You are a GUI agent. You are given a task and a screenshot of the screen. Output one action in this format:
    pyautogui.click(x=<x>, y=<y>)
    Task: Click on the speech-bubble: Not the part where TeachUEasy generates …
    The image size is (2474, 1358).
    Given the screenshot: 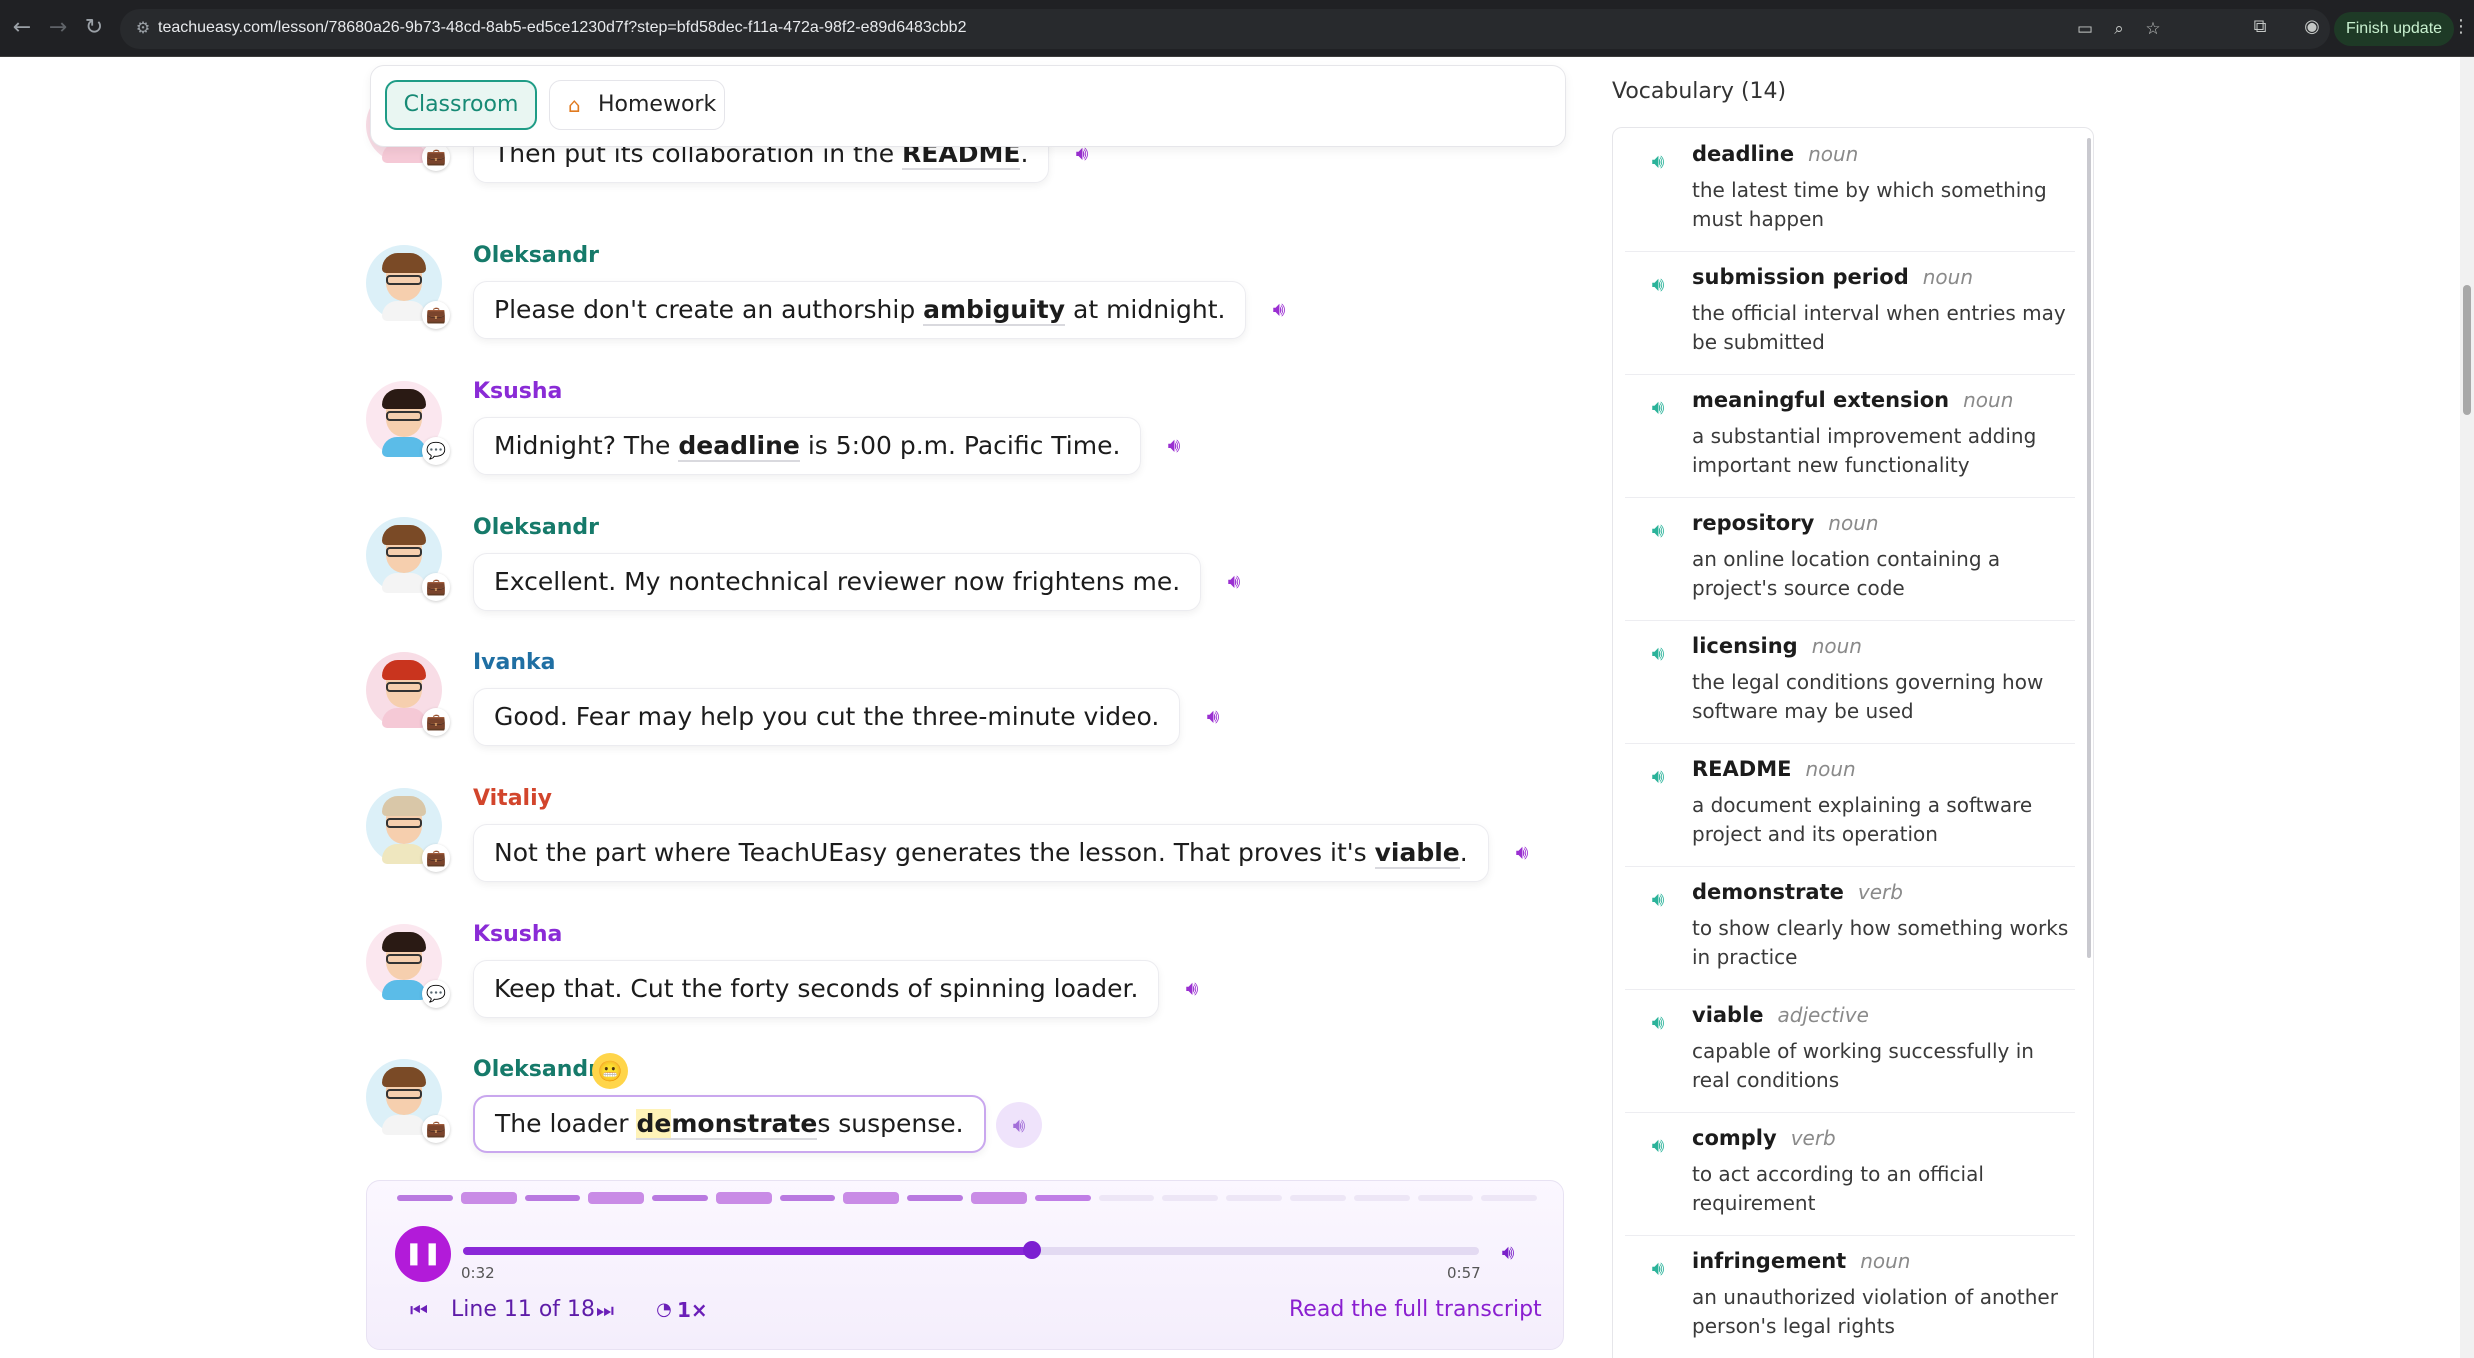 What is the action you would take?
    pyautogui.click(x=981, y=853)
    